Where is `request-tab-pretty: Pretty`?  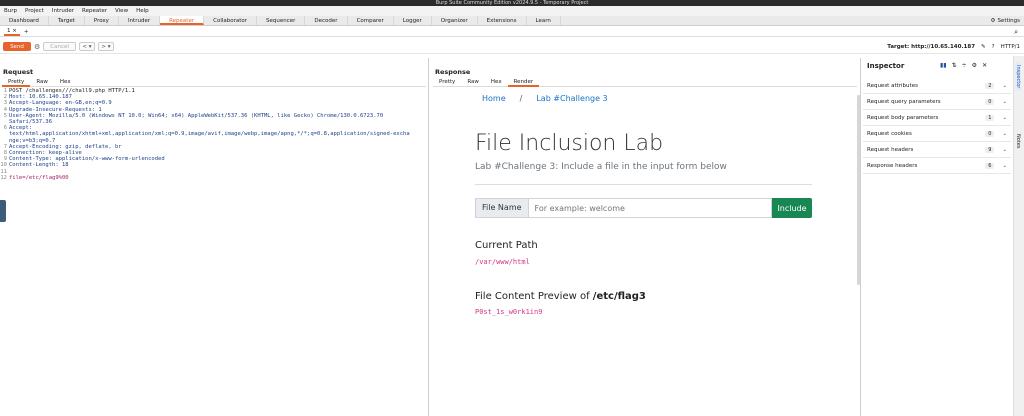 request-tab-pretty: Pretty is located at coordinates (16, 82).